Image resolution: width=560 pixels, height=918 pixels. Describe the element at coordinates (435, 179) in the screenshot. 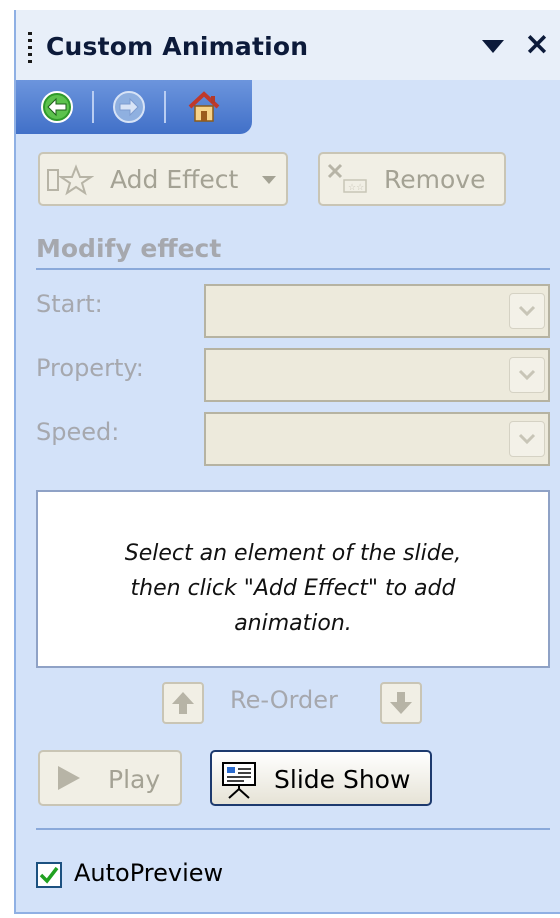

I see `remove-label: Remove` at that location.